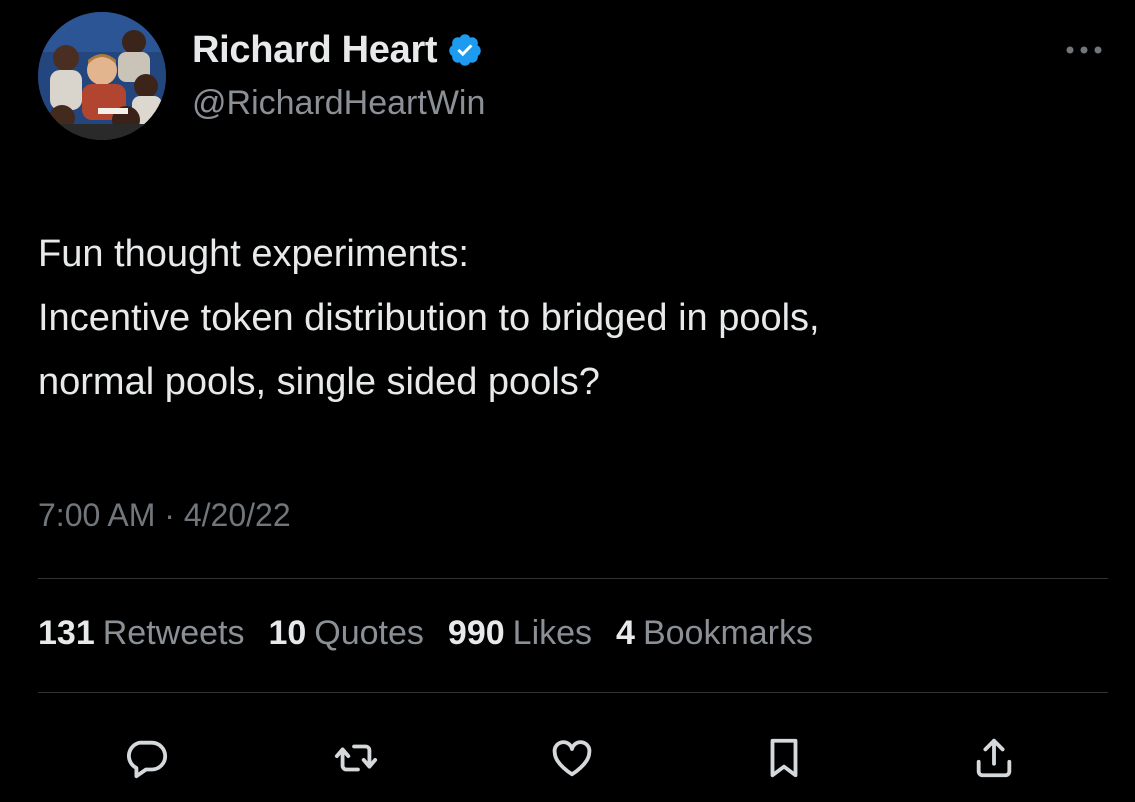  Describe the element at coordinates (253, 254) in the screenshot. I see `tweet-line: Fun thought experiments:` at that location.